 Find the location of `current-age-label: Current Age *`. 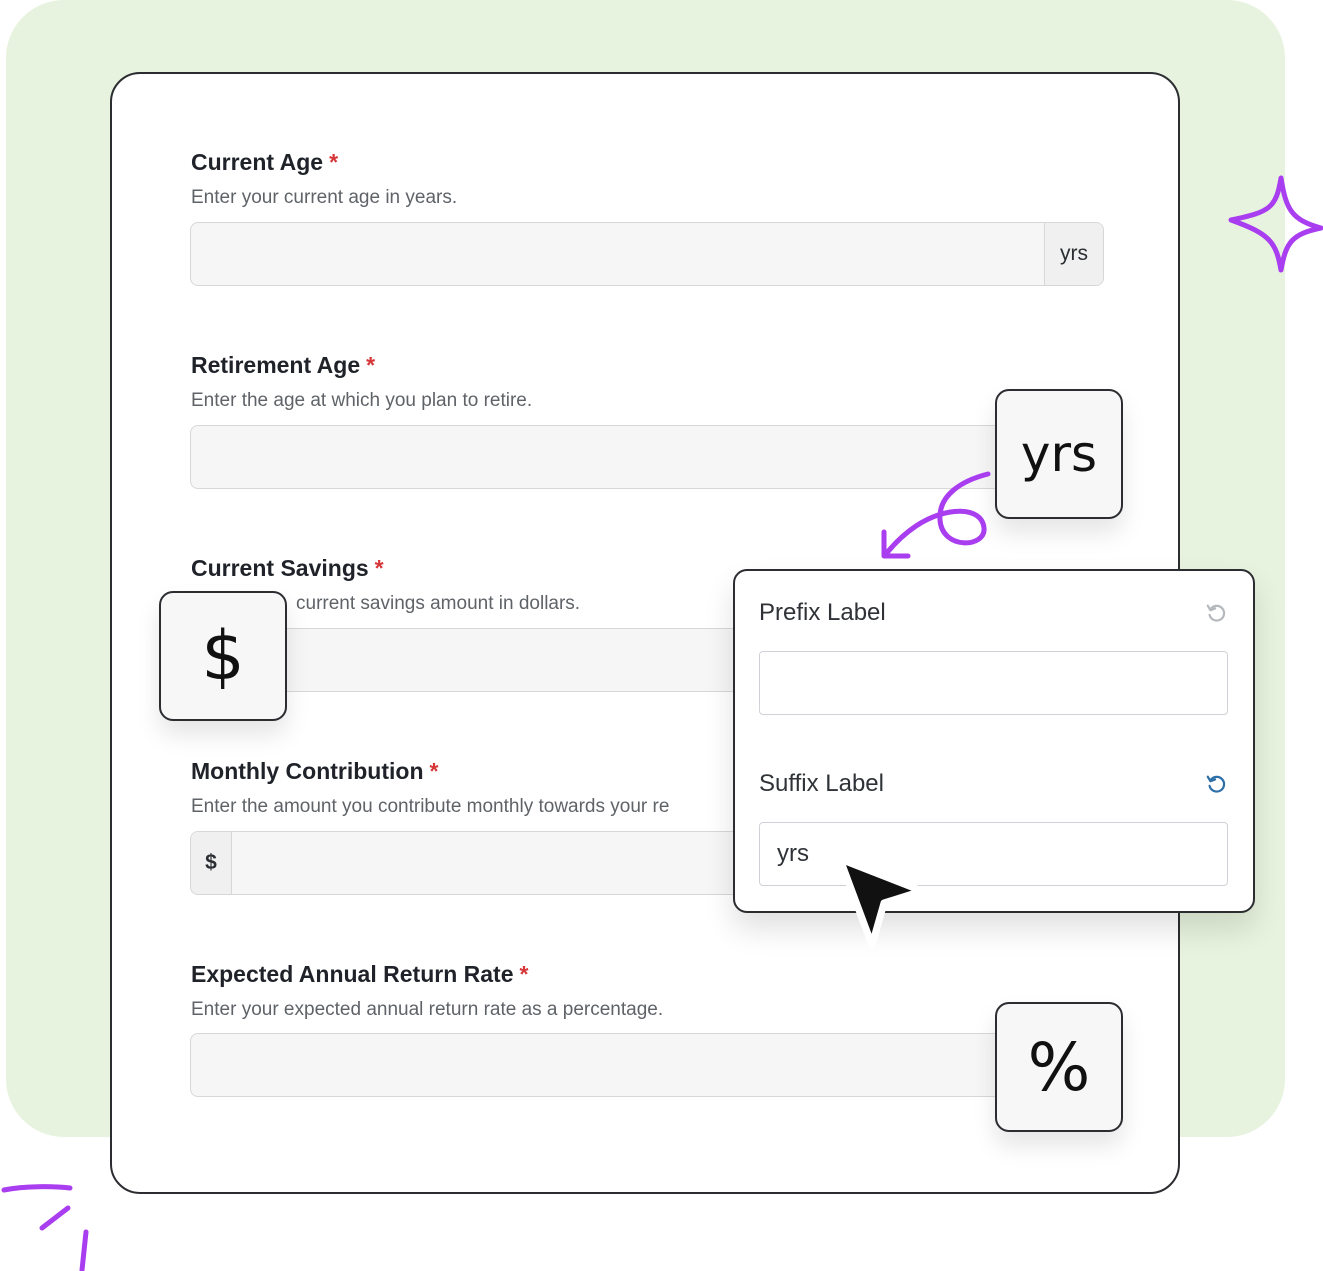

current-age-label: Current Age * is located at coordinates (265, 162).